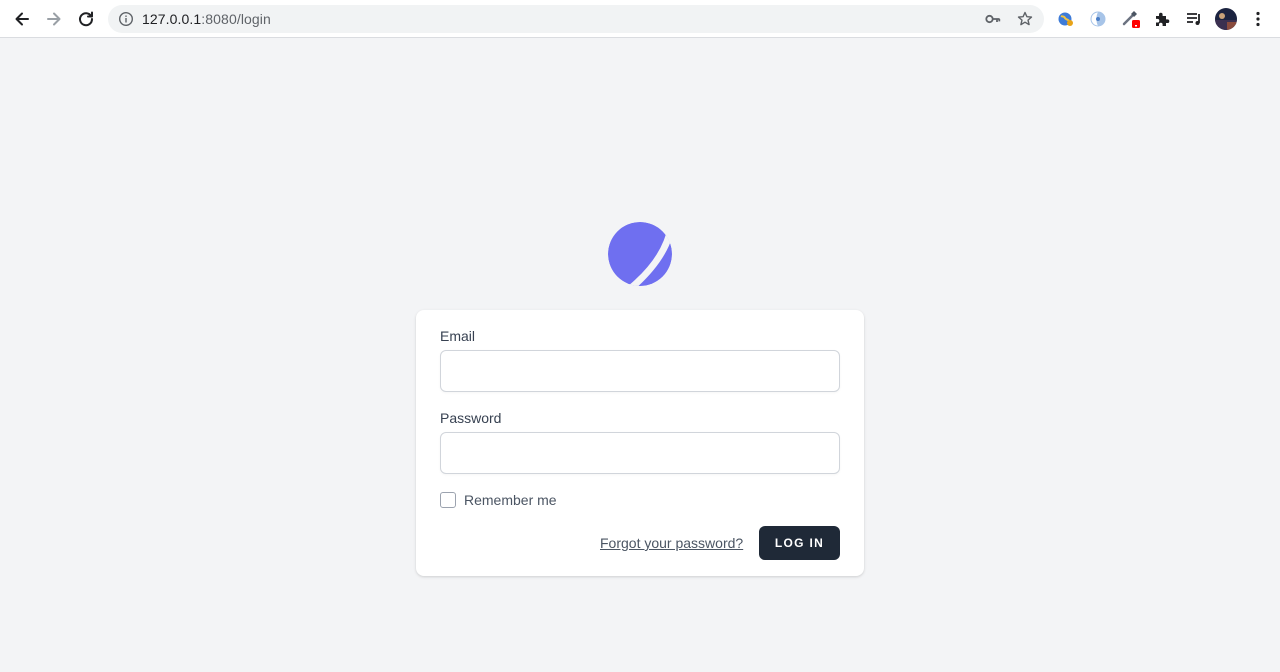  What do you see at coordinates (458, 336) in the screenshot?
I see `email-label: Email` at bounding box center [458, 336].